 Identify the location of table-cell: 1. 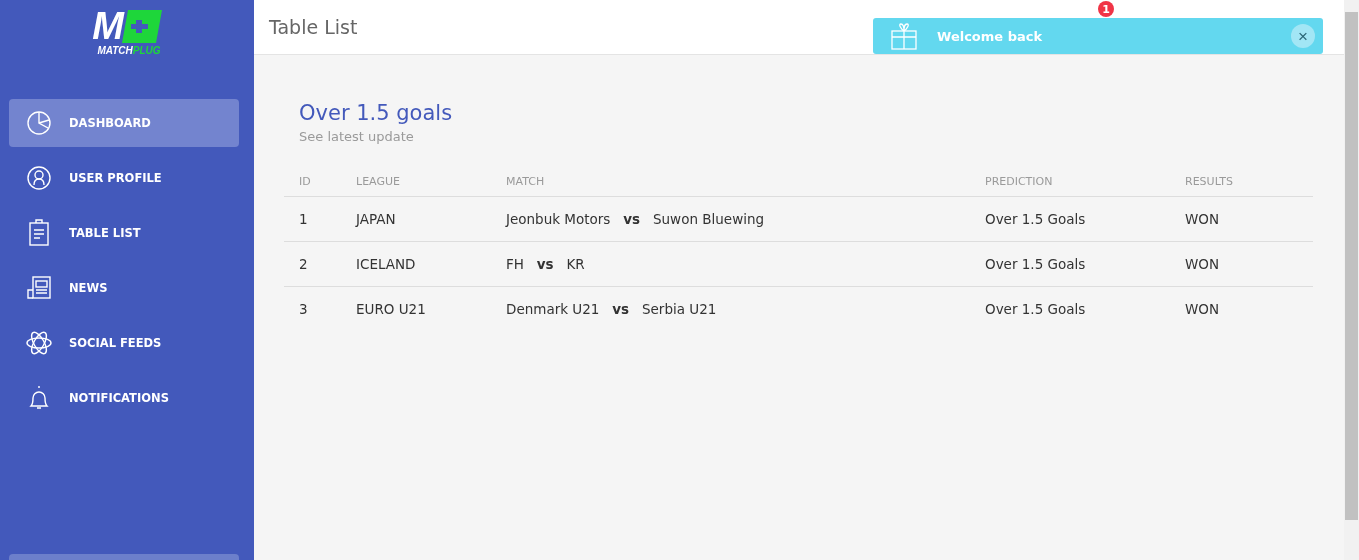
(312, 219).